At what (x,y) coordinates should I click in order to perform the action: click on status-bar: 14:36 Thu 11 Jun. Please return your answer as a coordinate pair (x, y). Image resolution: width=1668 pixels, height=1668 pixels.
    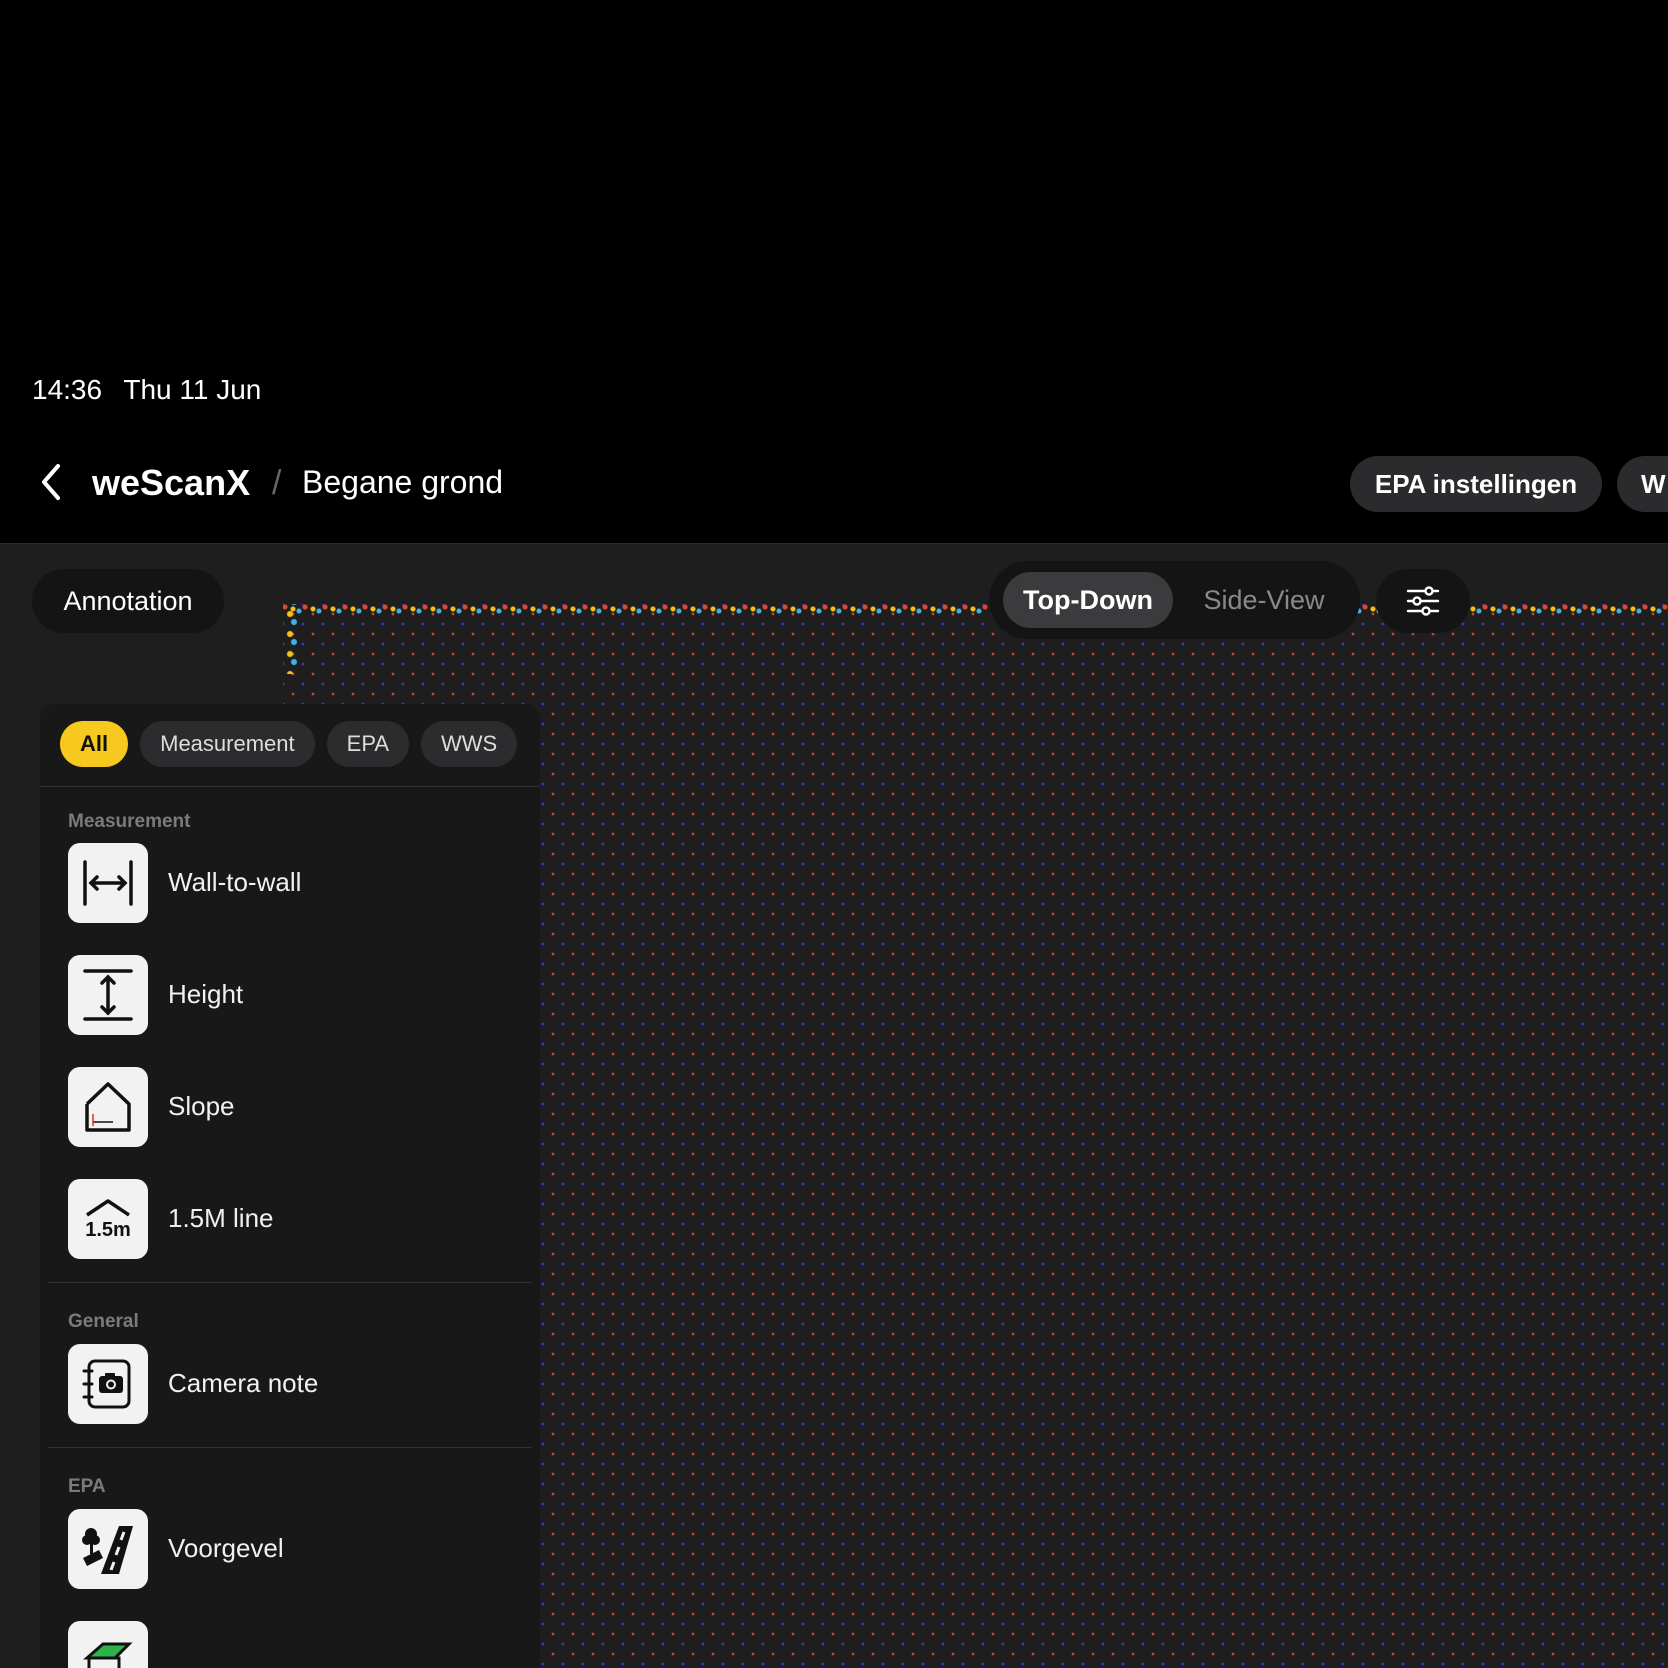
    Looking at the image, I should click on (153, 390).